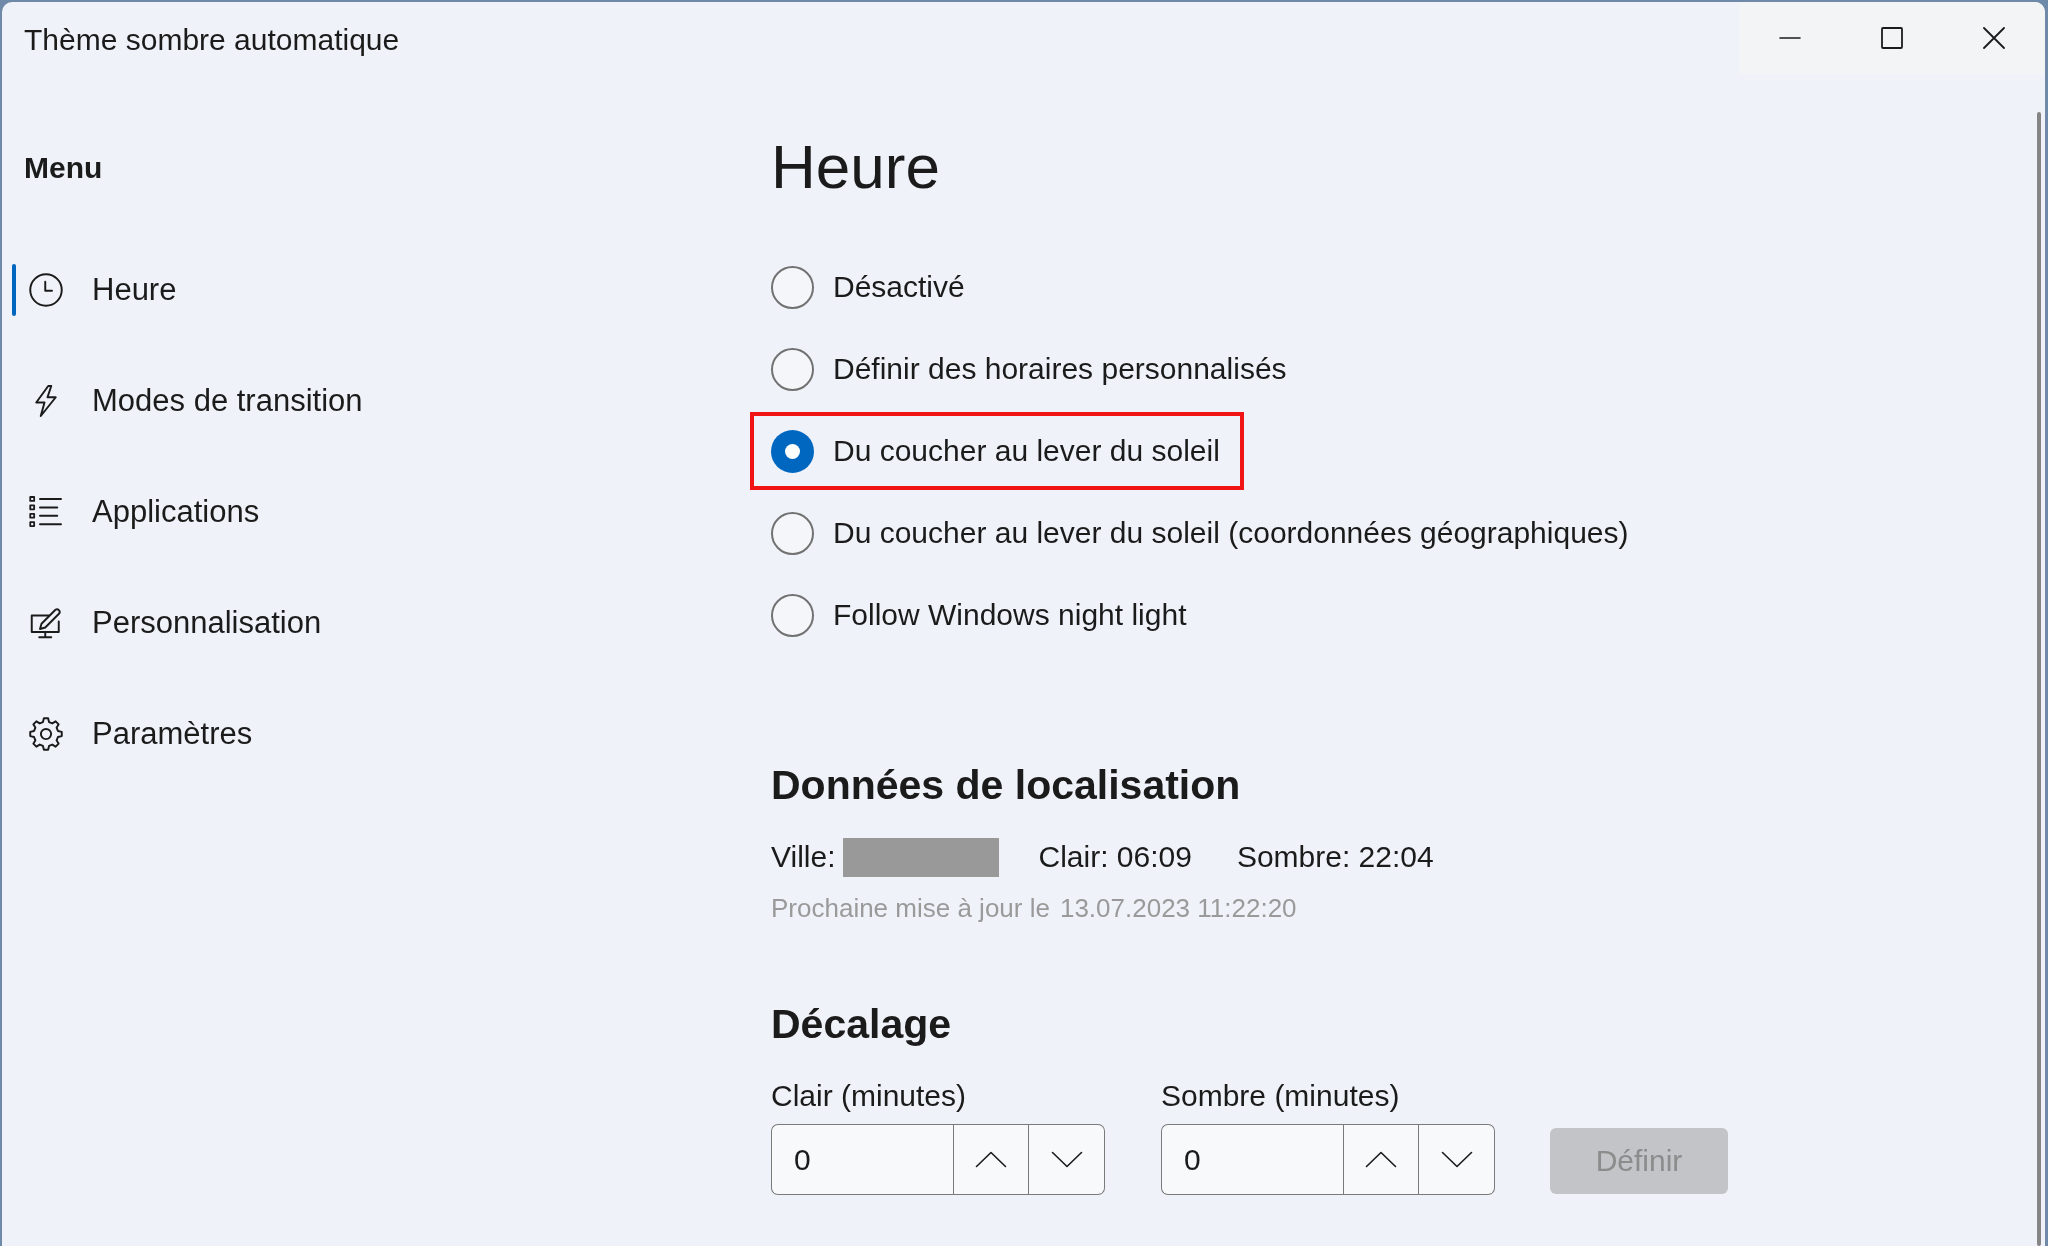 The height and width of the screenshot is (1246, 2048). What do you see at coordinates (979, 615) in the screenshot?
I see `radio-option: Follow Windows night light` at bounding box center [979, 615].